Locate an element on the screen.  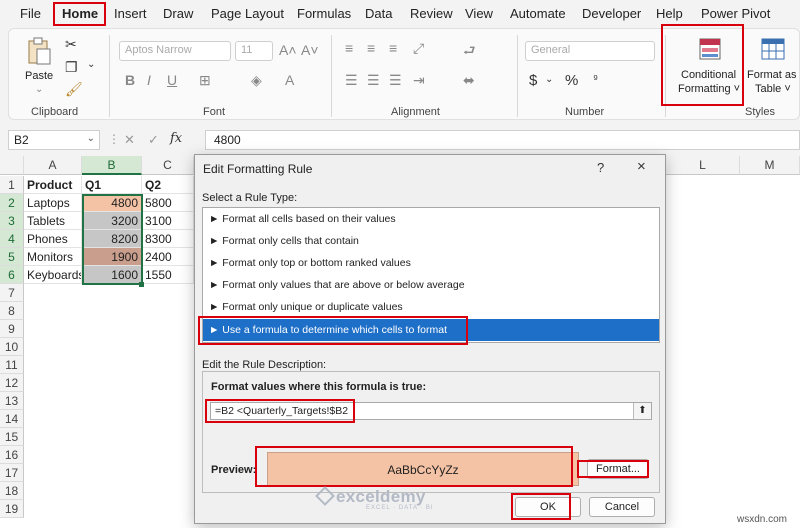
row-header: 5 is located at coordinates (12, 257).